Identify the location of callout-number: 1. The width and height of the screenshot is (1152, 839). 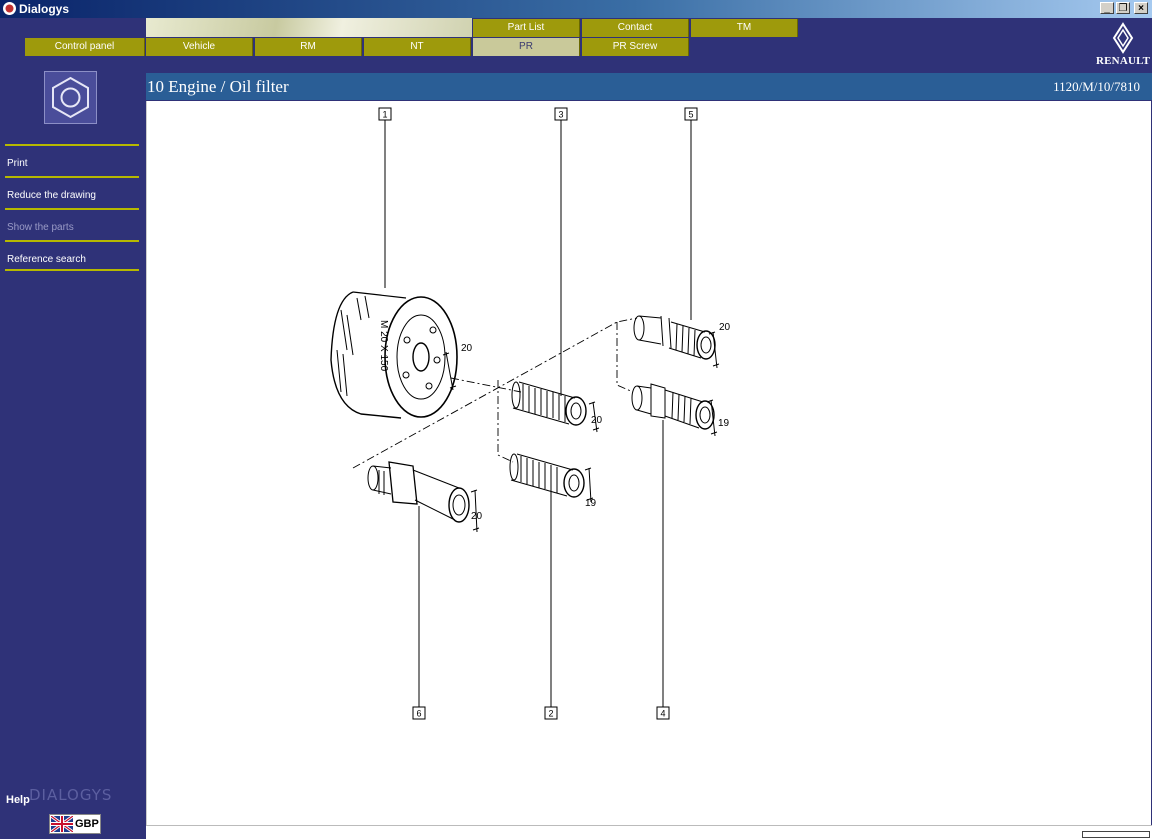
(384, 115).